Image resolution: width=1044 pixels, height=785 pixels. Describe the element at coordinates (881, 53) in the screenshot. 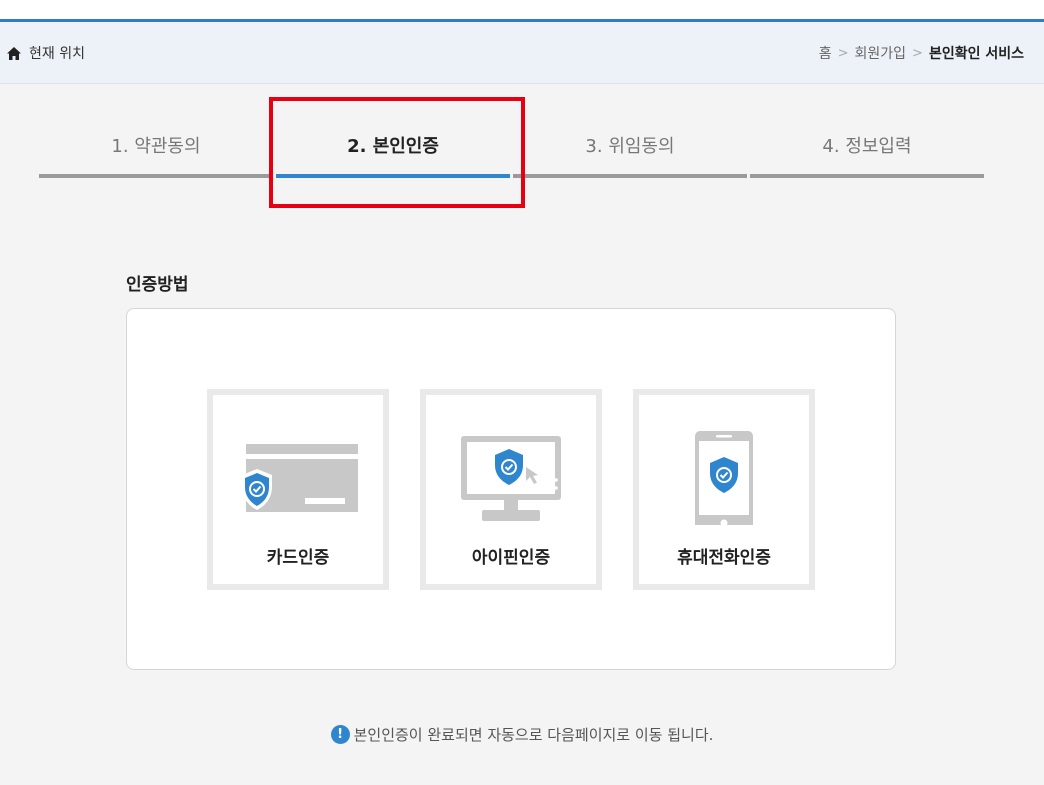

I see `breadcrumb-signup: 회원가입` at that location.